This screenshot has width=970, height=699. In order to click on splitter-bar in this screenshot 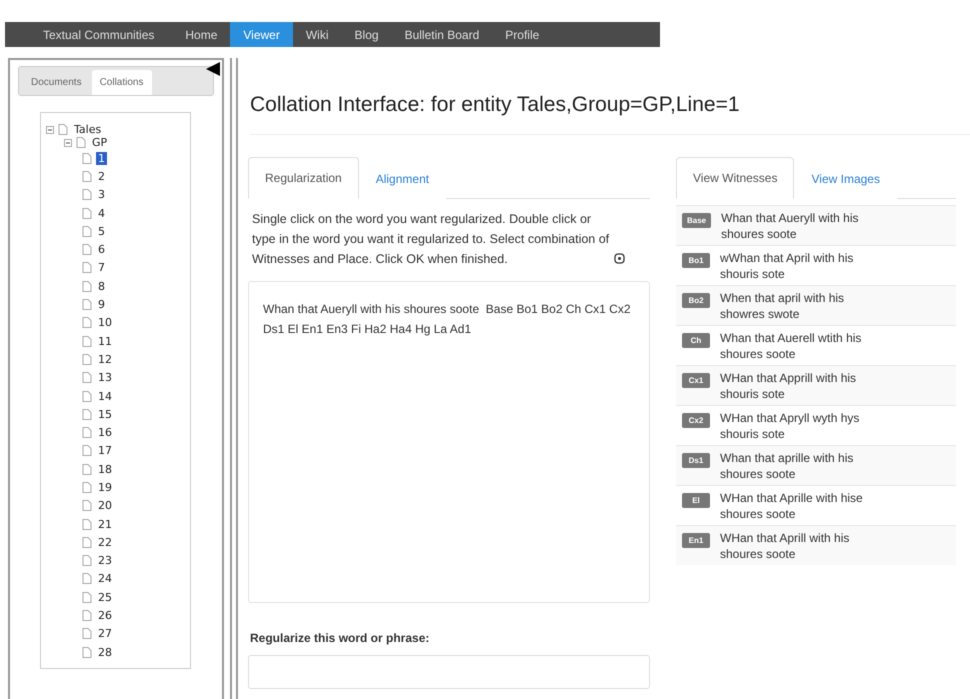, I will do `click(234, 378)`.